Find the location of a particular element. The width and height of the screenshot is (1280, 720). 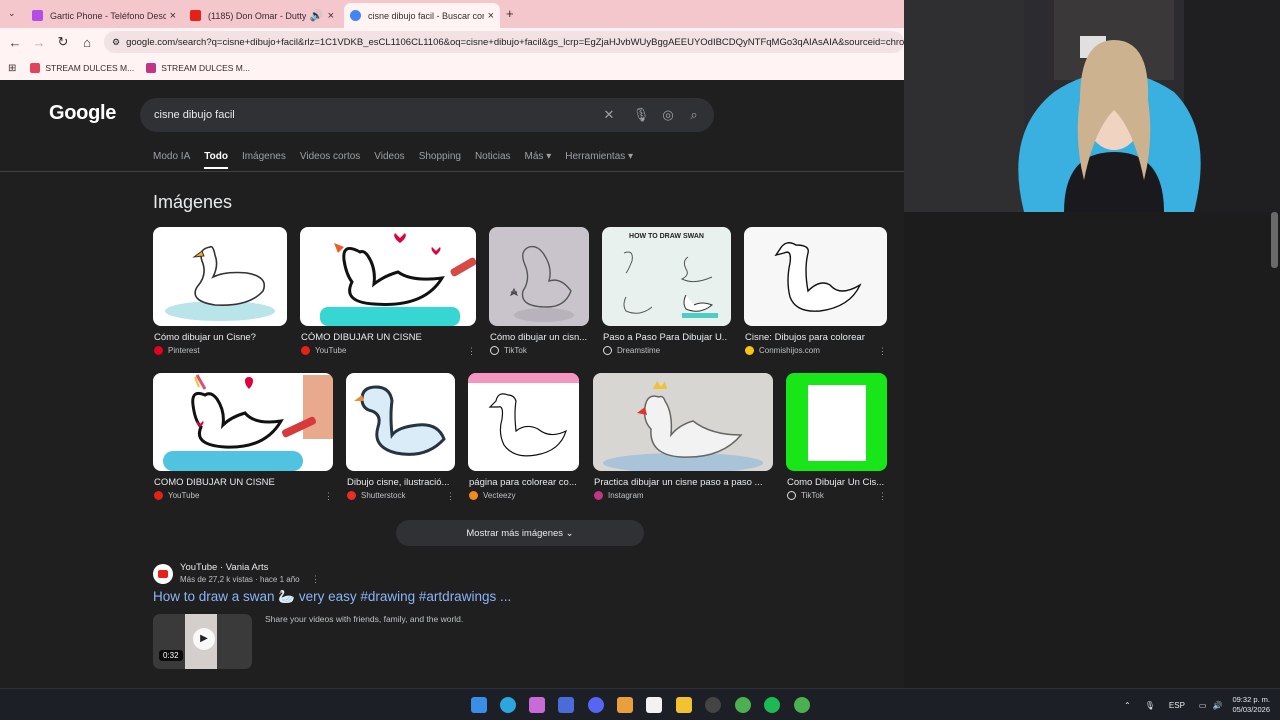

clear-icon: ✕ is located at coordinates (609, 115).